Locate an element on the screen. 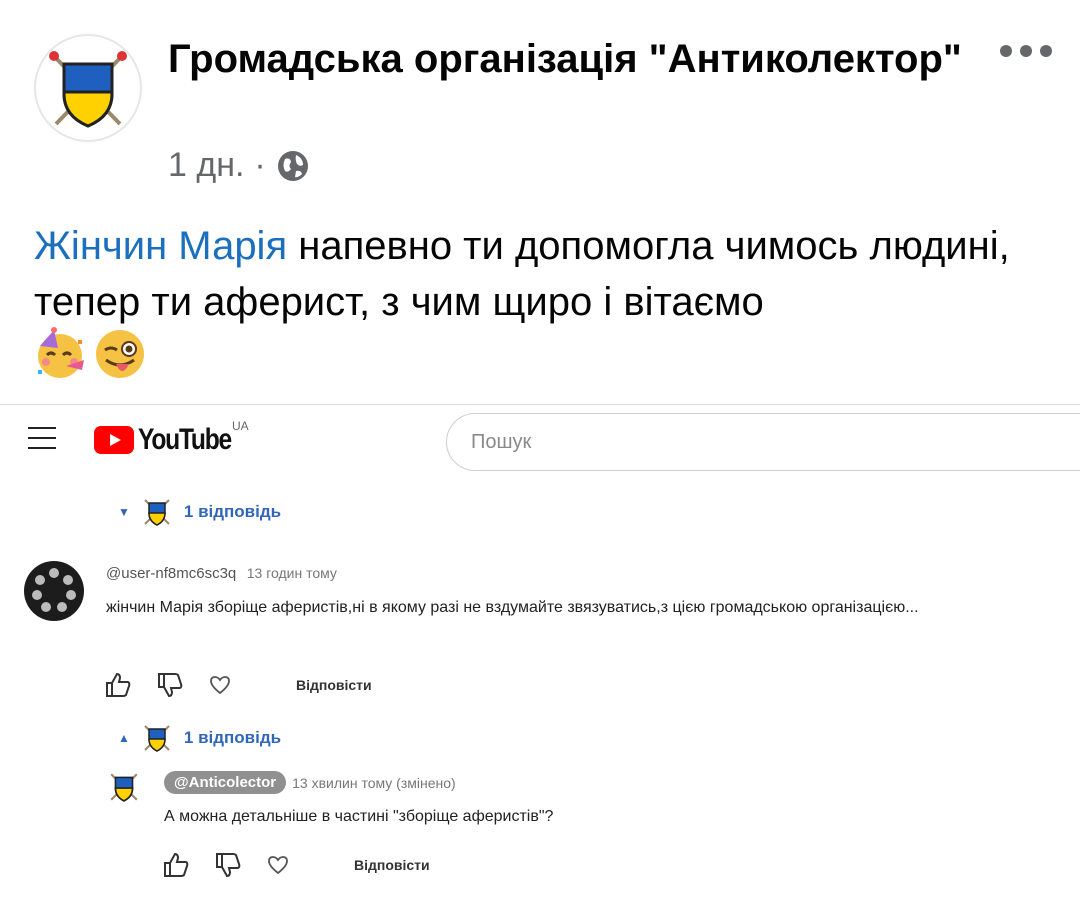  chevron-up-icon: ▲ is located at coordinates (124, 738).